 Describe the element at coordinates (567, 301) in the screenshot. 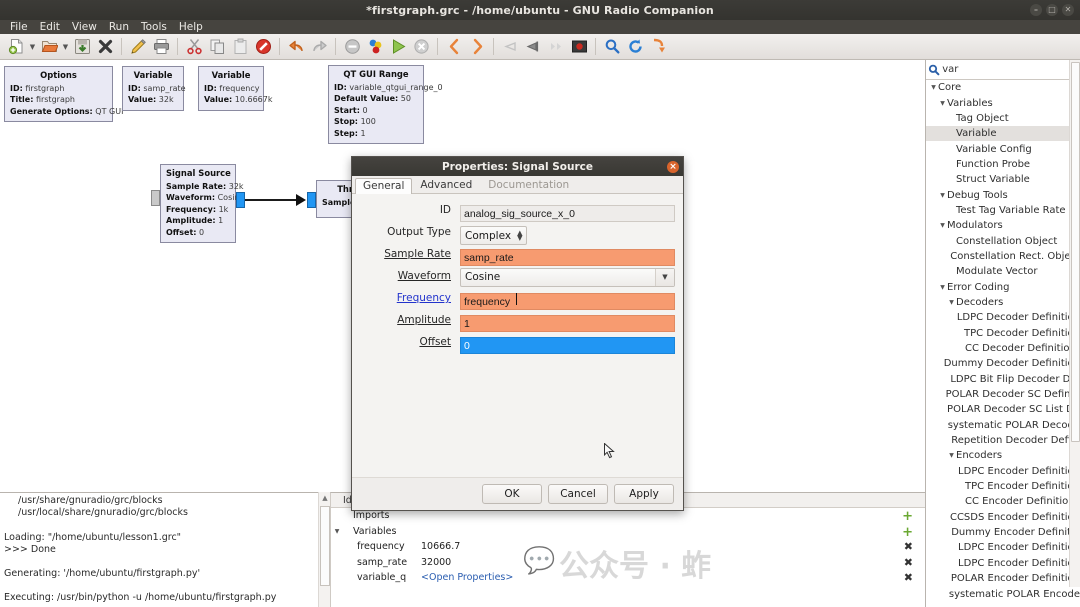

I see `frequency-input` at that location.